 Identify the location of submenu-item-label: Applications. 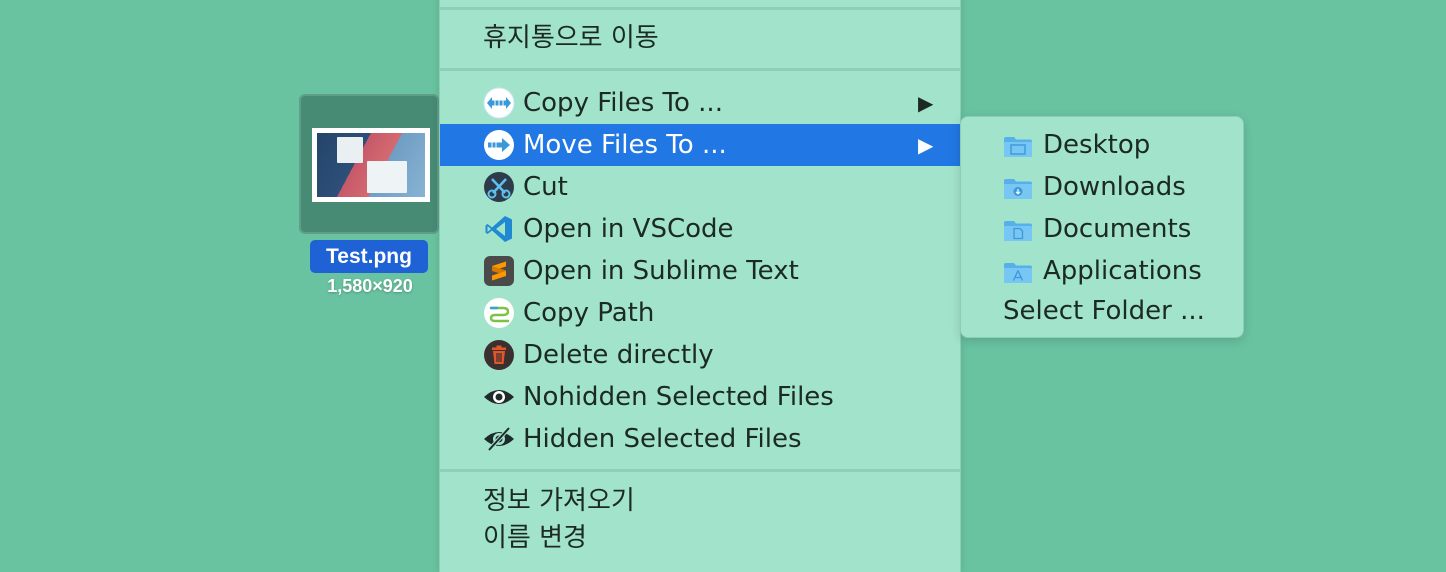
(1122, 271).